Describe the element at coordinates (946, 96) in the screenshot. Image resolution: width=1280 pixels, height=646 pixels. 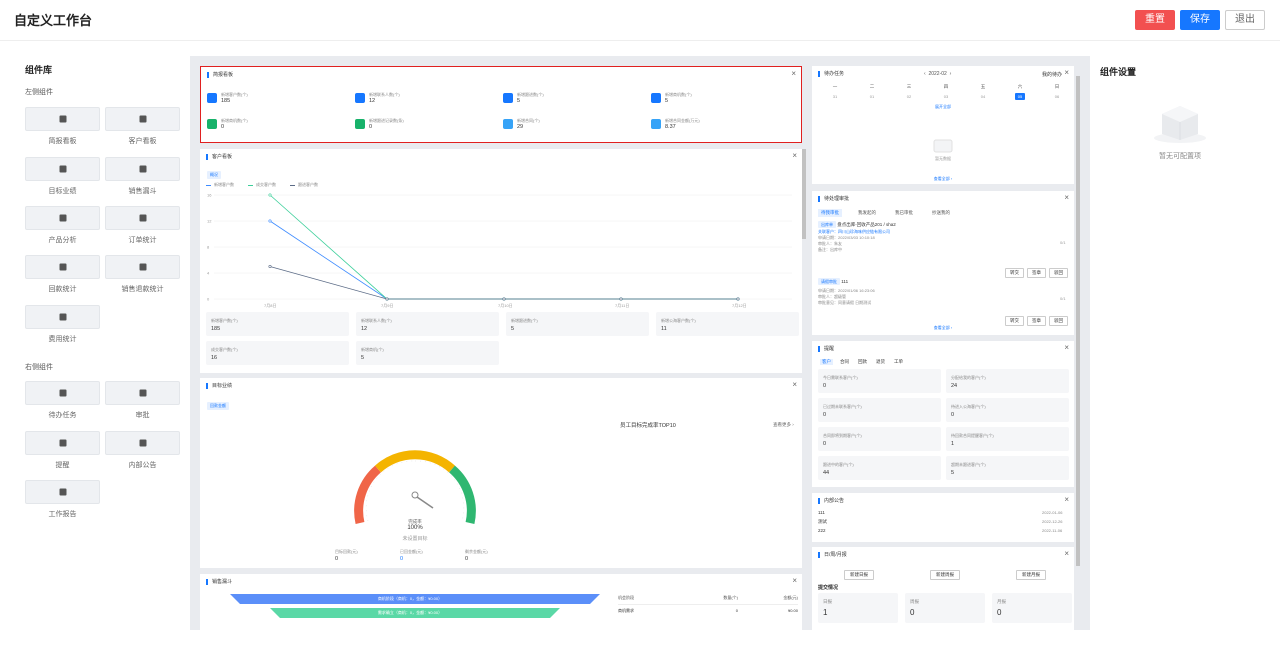
I see `calendar-day: 03` at that location.